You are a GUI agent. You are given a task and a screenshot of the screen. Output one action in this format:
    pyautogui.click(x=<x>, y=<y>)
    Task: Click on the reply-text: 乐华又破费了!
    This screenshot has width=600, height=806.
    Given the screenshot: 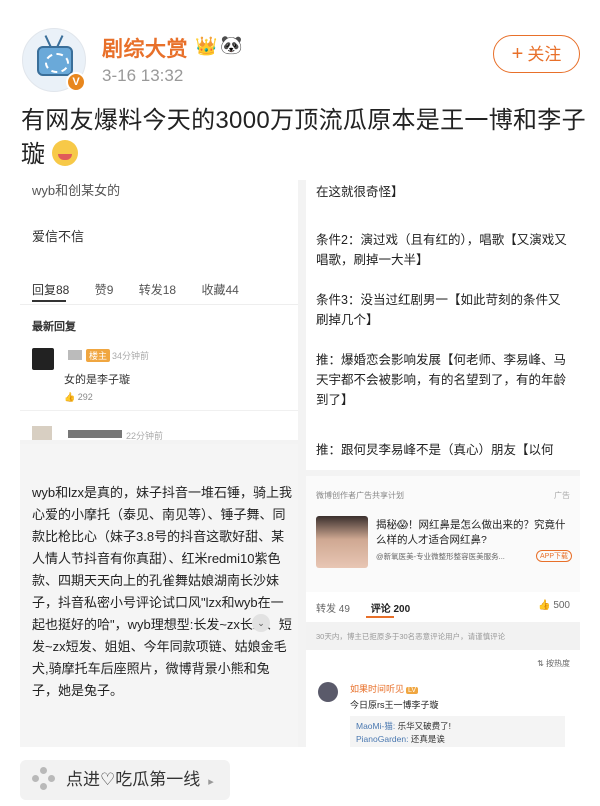 What is the action you would take?
    pyautogui.click(x=423, y=726)
    